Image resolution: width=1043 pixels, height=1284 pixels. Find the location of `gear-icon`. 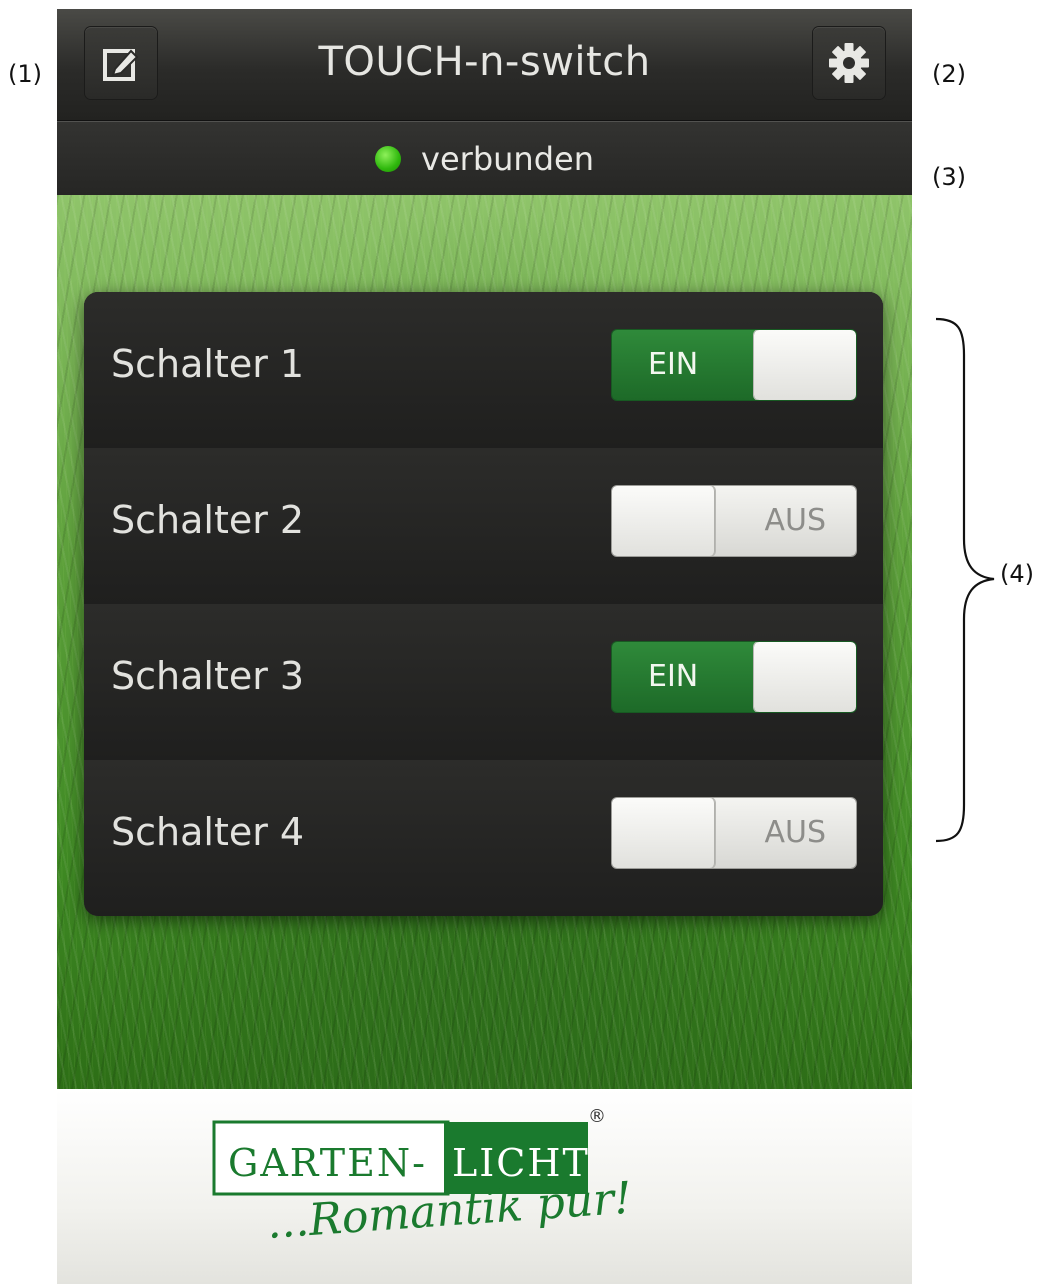

gear-icon is located at coordinates (849, 63).